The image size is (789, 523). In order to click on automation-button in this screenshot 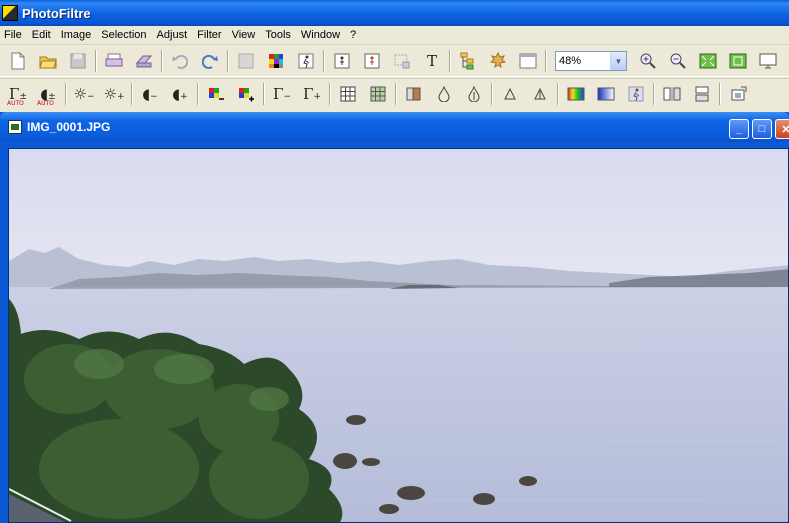, I will do `click(306, 61)`.